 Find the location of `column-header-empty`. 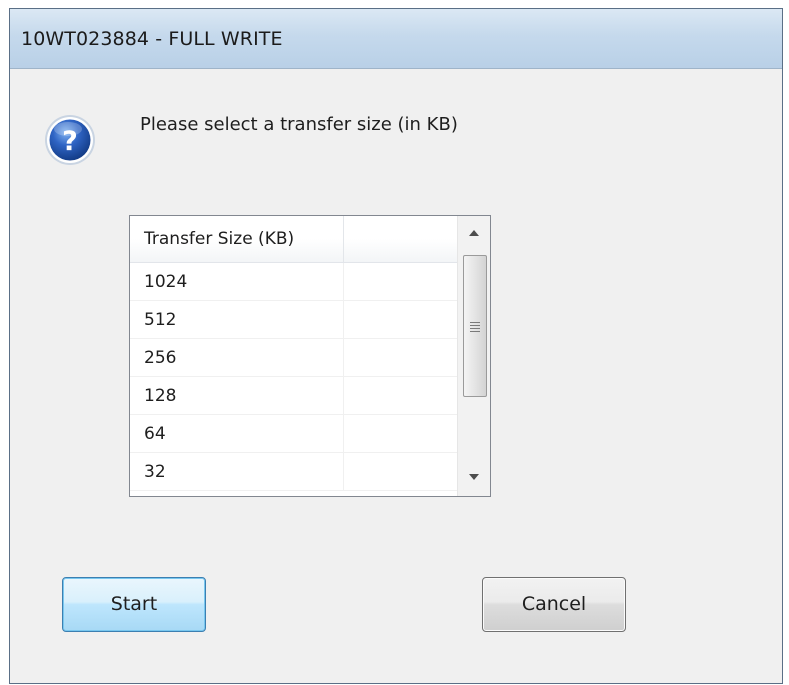

column-header-empty is located at coordinates (400, 239).